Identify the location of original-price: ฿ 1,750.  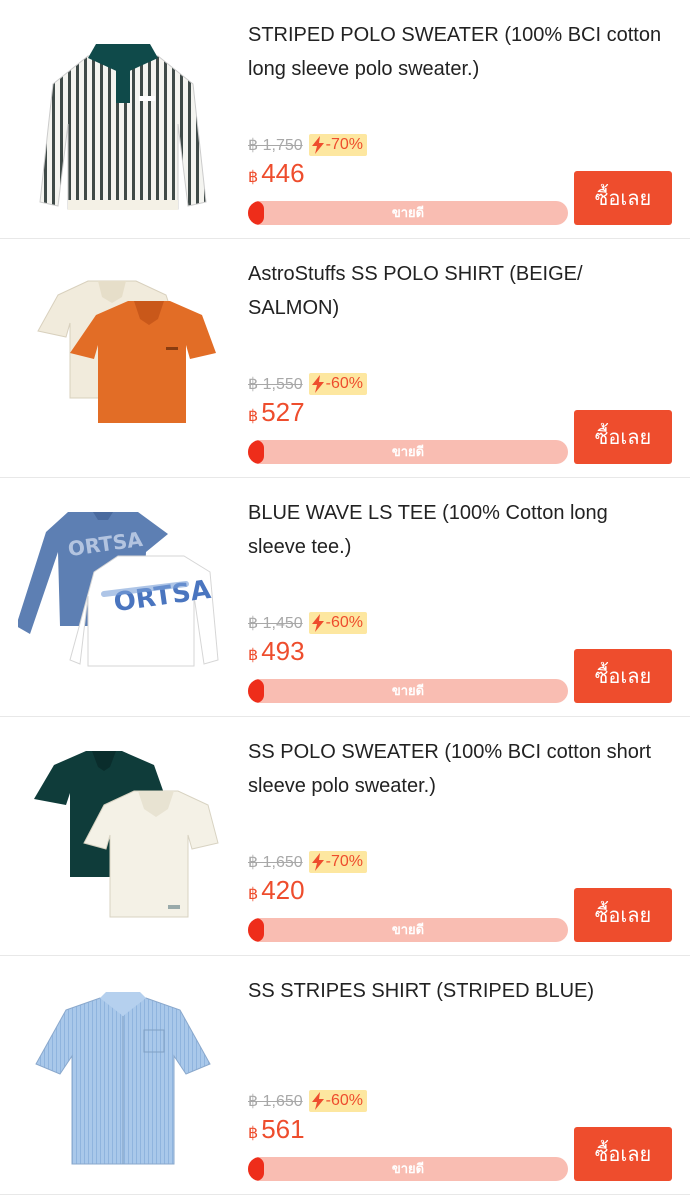
(275, 145).